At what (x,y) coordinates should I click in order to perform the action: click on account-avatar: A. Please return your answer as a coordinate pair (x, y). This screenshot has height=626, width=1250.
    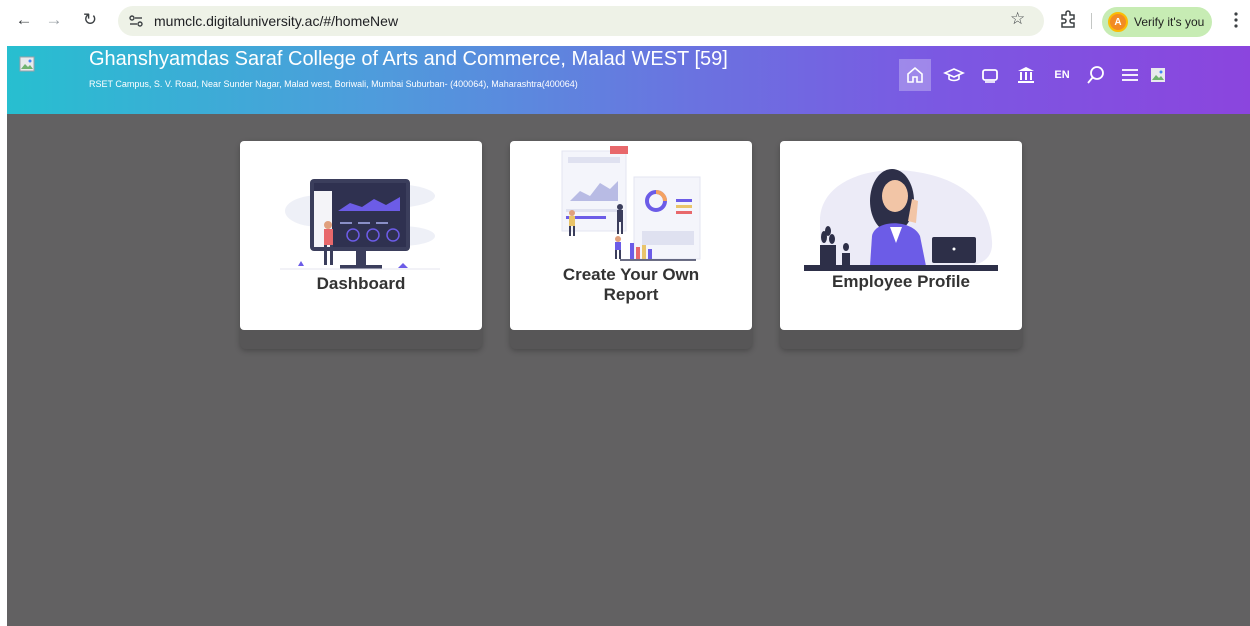
    Looking at the image, I should click on (1118, 22).